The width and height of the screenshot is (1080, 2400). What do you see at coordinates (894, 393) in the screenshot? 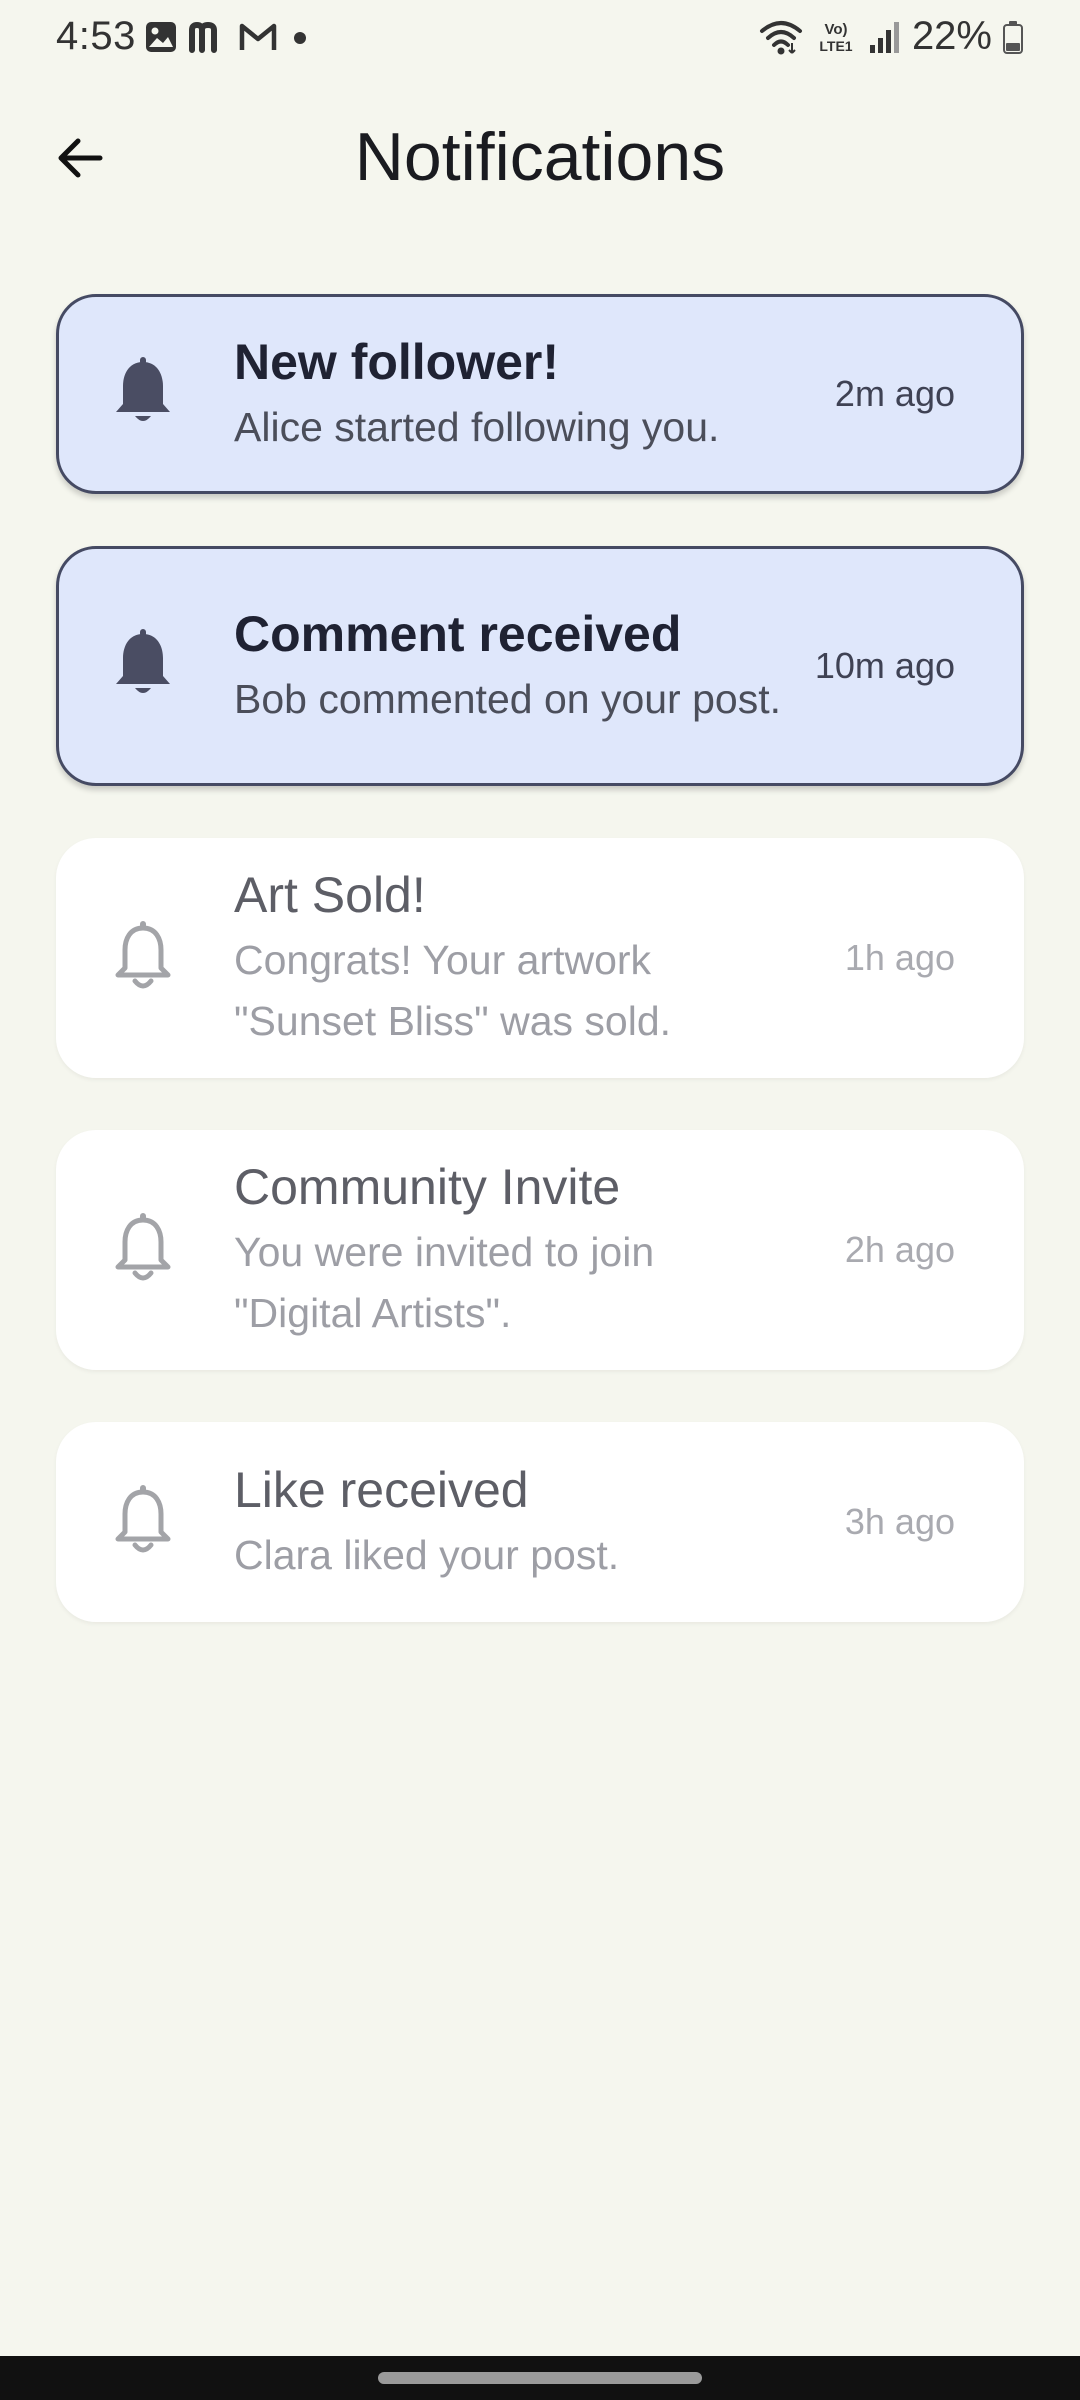
I see `notification-time: 2m ago` at bounding box center [894, 393].